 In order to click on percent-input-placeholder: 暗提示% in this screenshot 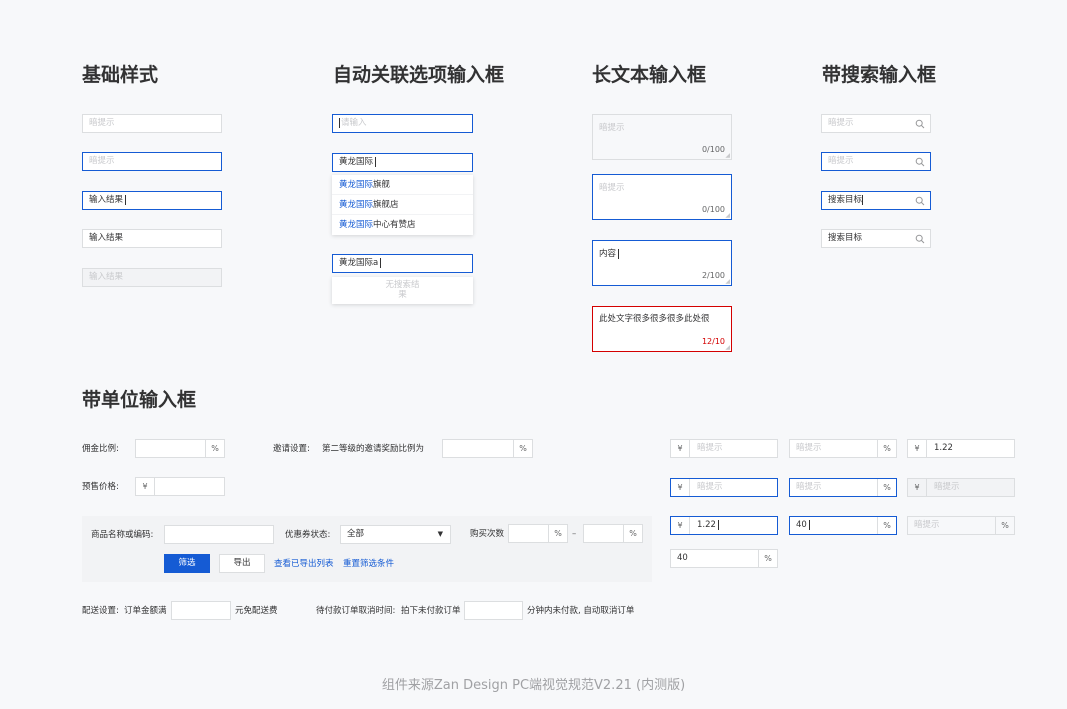, I will do `click(843, 448)`.